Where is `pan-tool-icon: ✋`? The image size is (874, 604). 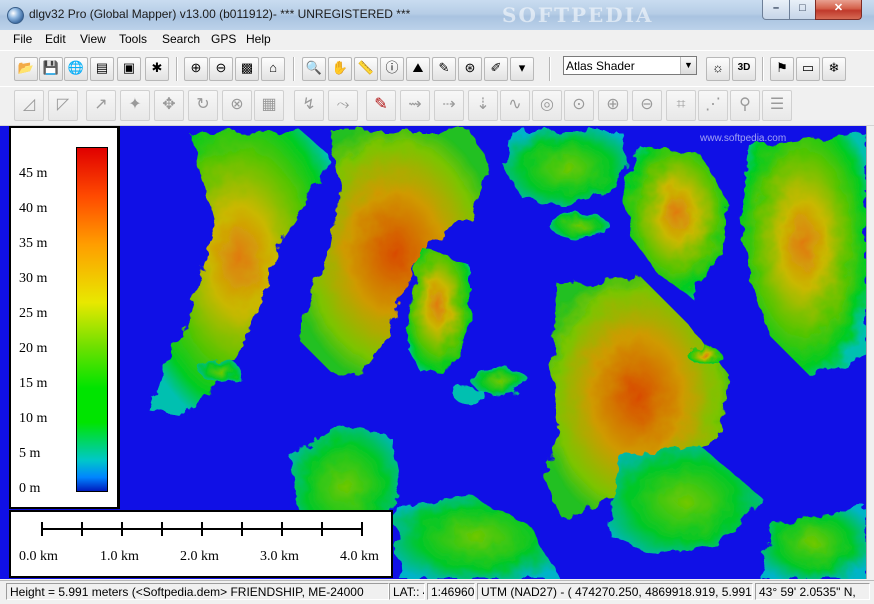
pan-tool-icon: ✋ is located at coordinates (340, 69).